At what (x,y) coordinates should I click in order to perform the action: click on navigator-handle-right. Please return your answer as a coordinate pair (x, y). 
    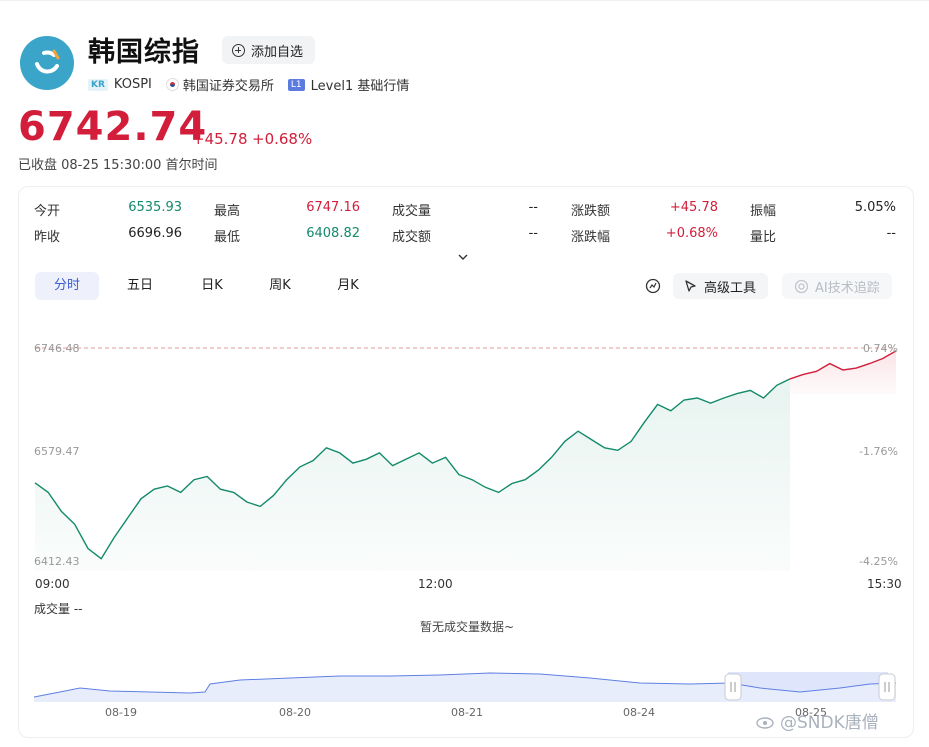
    Looking at the image, I should click on (887, 687).